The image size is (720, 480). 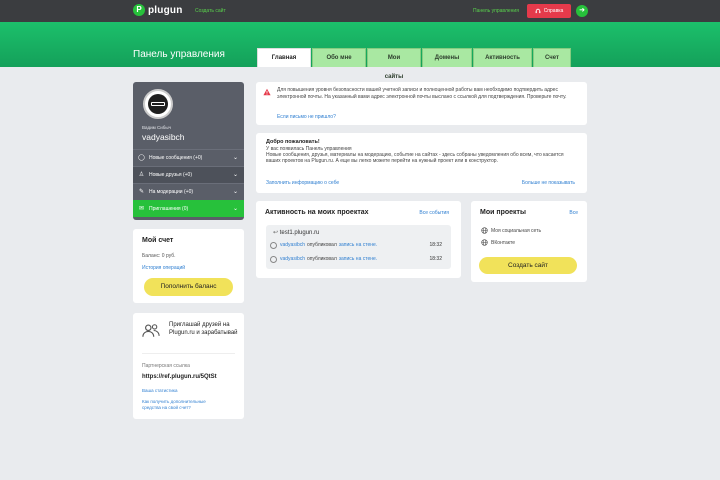 I want to click on people-icon, so click(x=151, y=330).